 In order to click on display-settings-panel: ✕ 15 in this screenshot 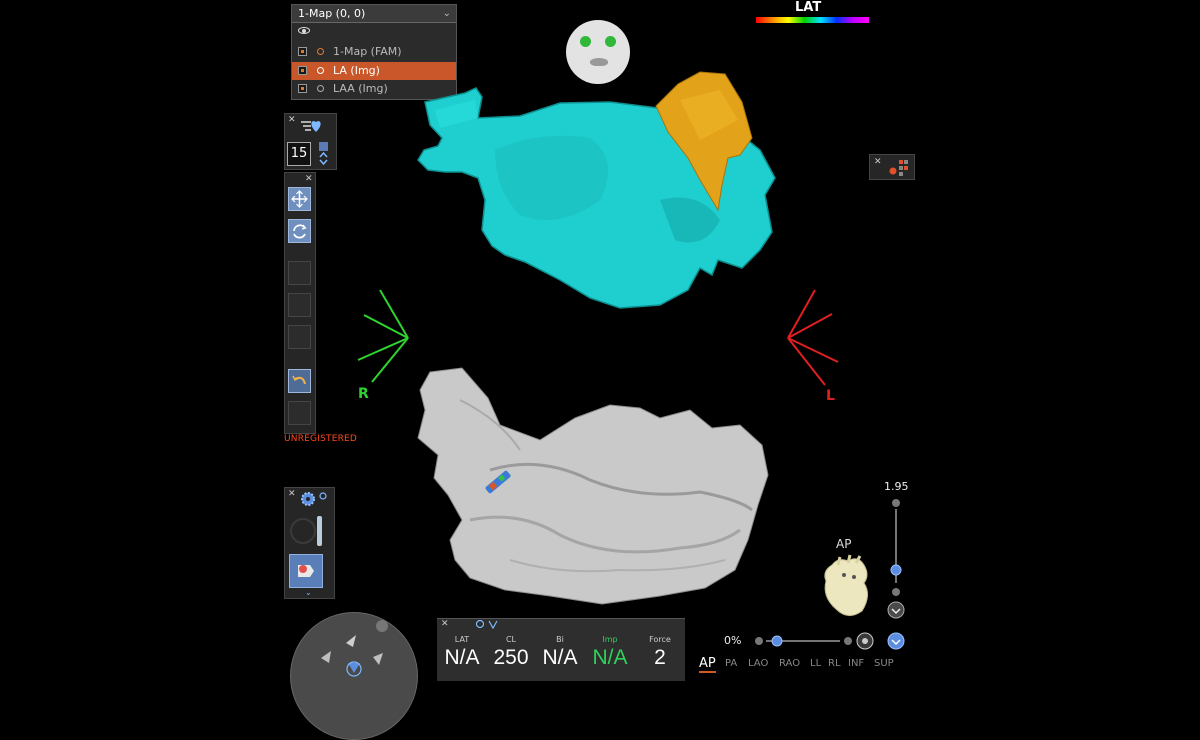, I will do `click(310, 141)`.